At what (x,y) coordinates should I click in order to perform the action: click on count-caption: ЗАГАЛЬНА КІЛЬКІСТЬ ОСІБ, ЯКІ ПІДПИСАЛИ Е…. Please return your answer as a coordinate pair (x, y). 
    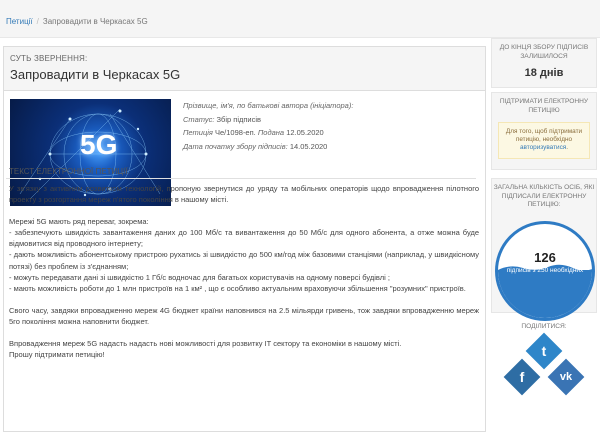
    Looking at the image, I should click on (544, 196).